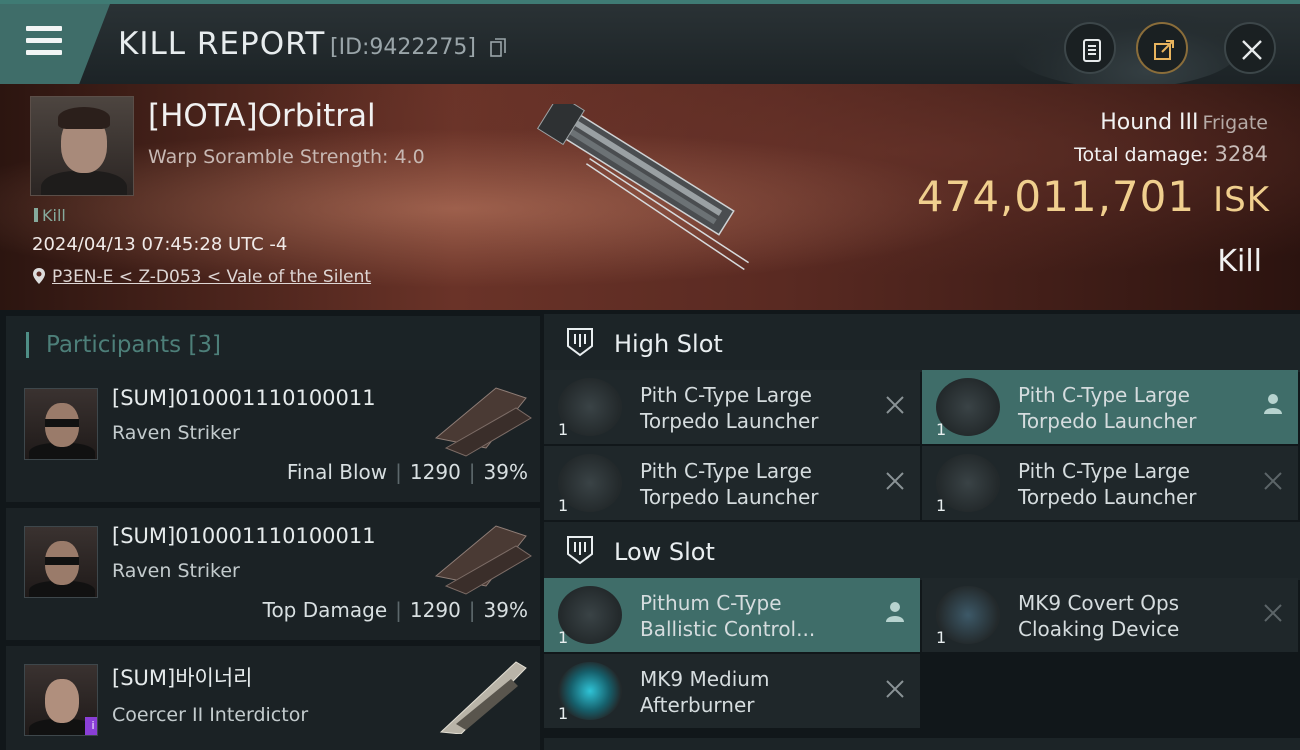  Describe the element at coordinates (395, 610) in the screenshot. I see `participant-stats: Top Damage | 1290 | 39%` at that location.